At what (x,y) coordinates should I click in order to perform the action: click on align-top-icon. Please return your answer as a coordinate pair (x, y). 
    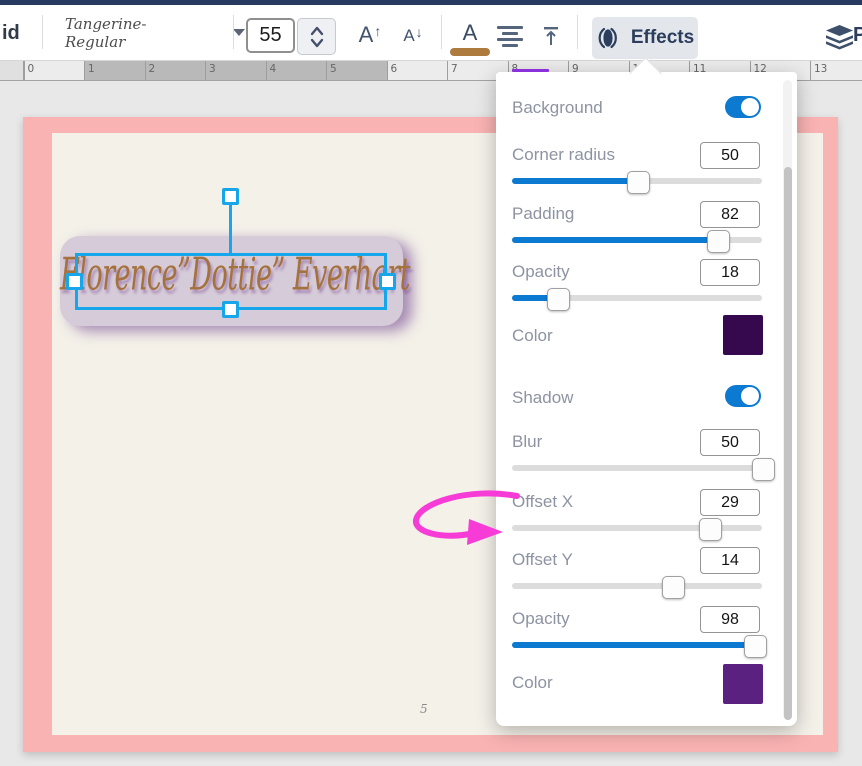
    Looking at the image, I should click on (551, 36).